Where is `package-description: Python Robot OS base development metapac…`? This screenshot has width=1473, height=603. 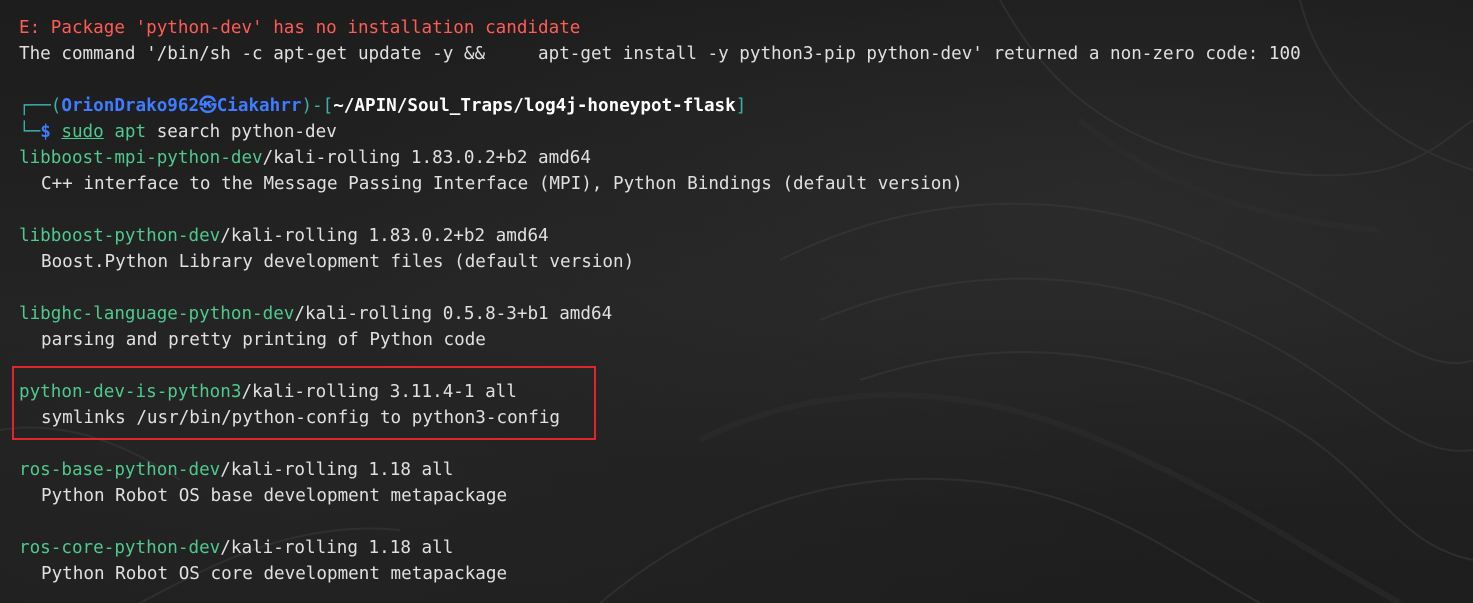 package-description: Python Robot OS base development metapac… is located at coordinates (274, 496).